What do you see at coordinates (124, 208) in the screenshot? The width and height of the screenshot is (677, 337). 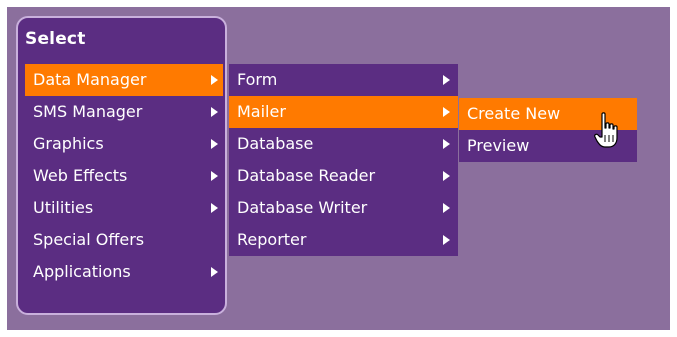 I see `menu-item-utilities: Utilities` at bounding box center [124, 208].